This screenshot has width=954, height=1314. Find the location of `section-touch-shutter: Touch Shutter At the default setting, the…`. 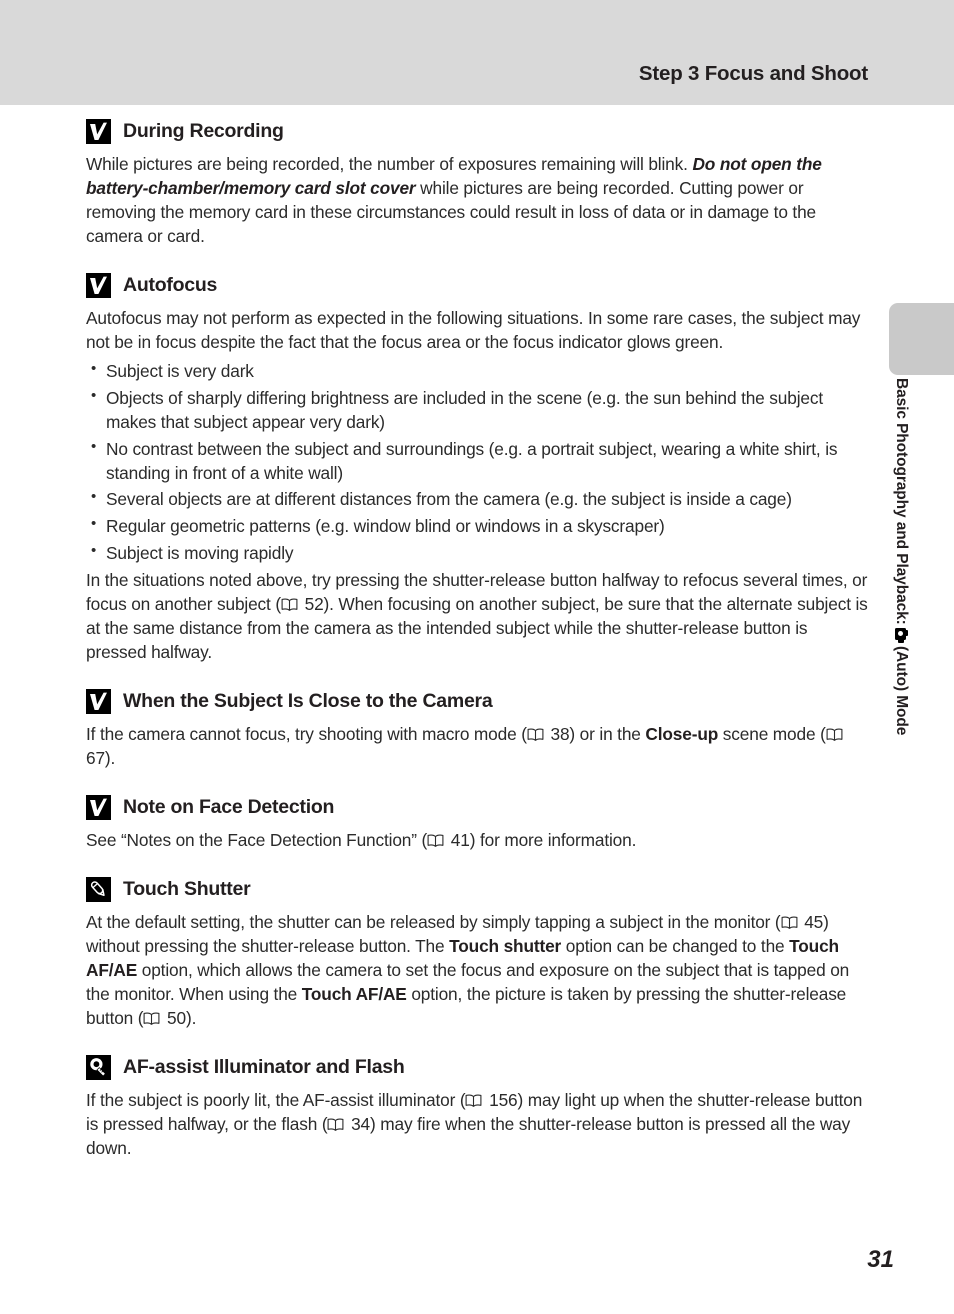

section-touch-shutter: Touch Shutter At the default setting, the… is located at coordinates (477, 954).